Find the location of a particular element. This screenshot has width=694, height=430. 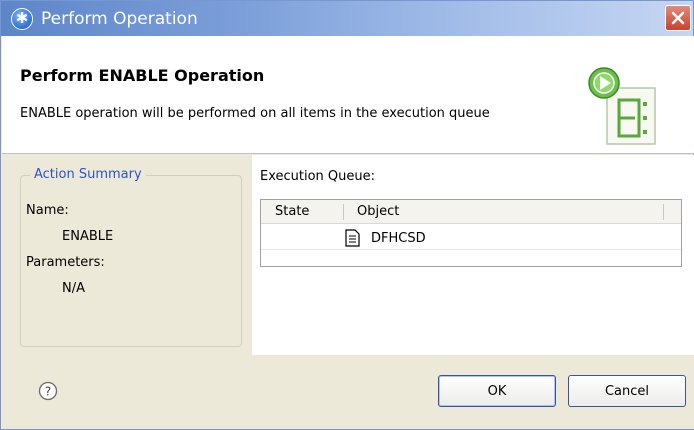

document-icon is located at coordinates (352, 238).